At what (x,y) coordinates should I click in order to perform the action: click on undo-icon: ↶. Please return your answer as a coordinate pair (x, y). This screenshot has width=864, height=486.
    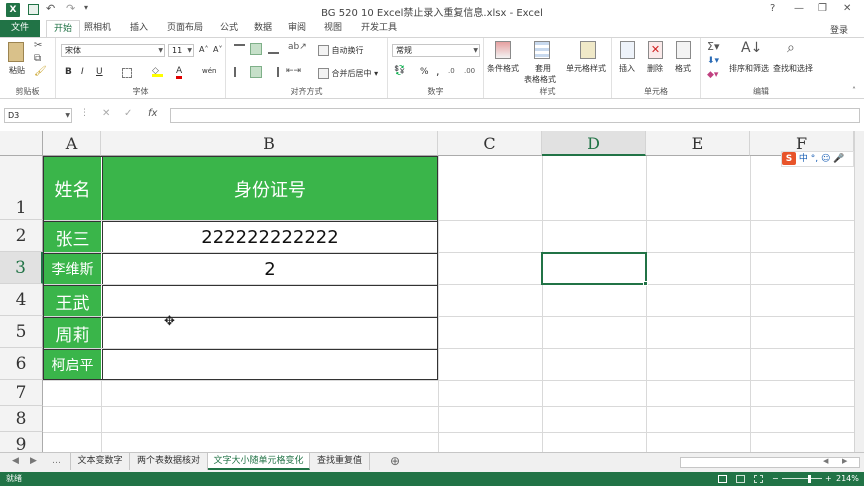
    Looking at the image, I should click on (50, 8).